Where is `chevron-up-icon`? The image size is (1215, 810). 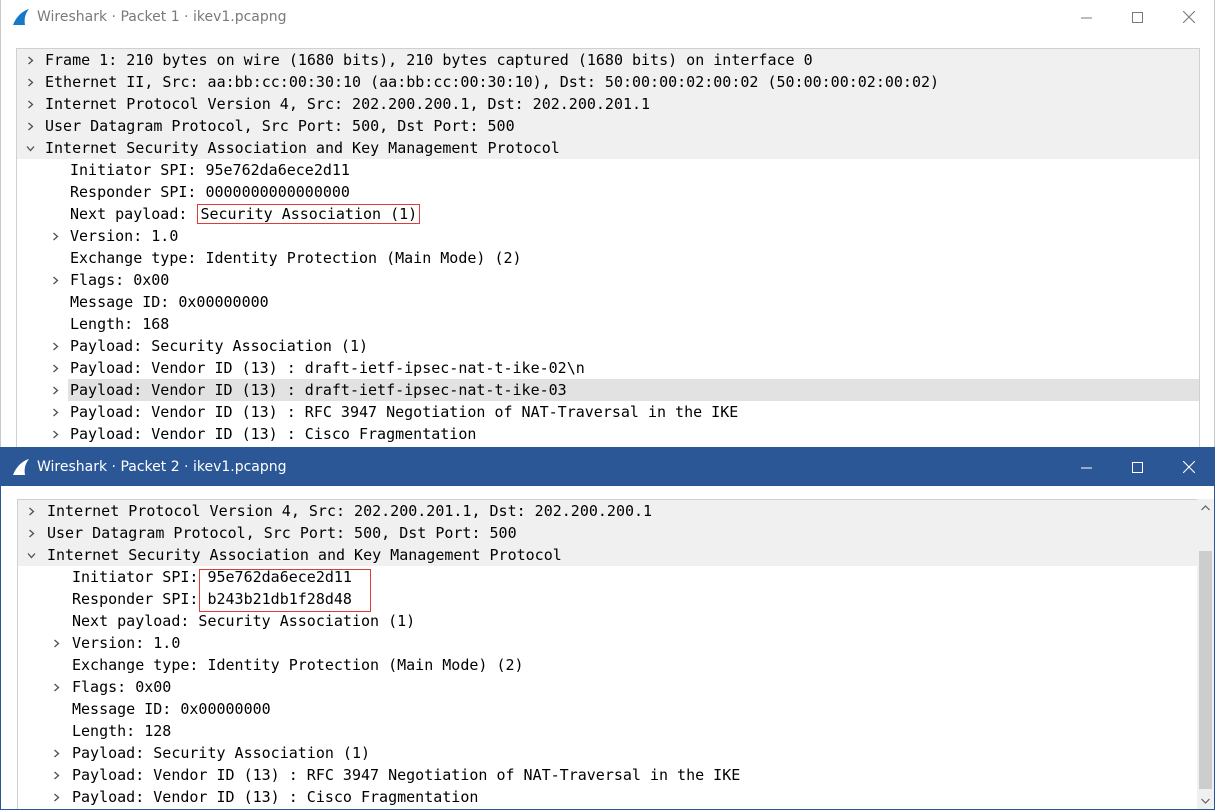
chevron-up-icon is located at coordinates (1205, 507).